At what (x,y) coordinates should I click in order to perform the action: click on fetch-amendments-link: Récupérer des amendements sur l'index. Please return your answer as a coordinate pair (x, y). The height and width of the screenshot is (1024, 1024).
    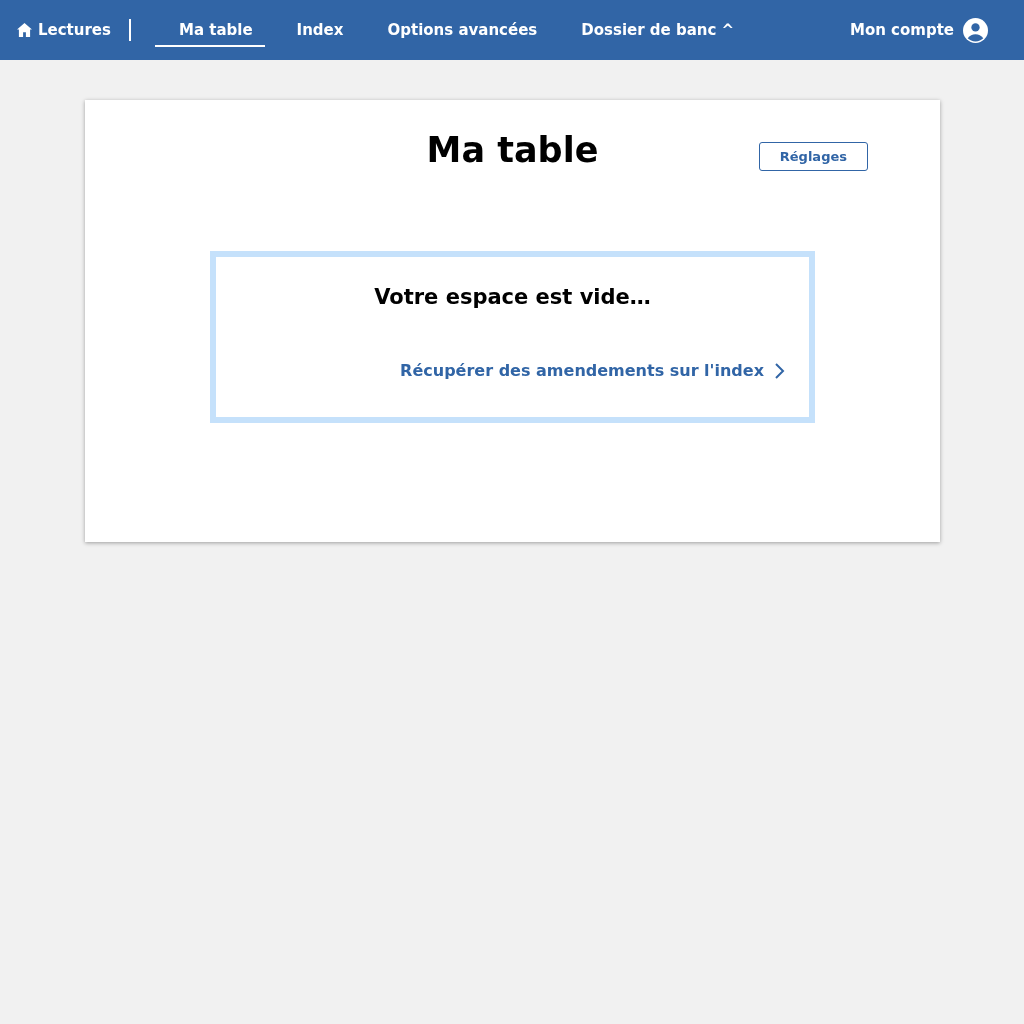
    Looking at the image, I should click on (592, 370).